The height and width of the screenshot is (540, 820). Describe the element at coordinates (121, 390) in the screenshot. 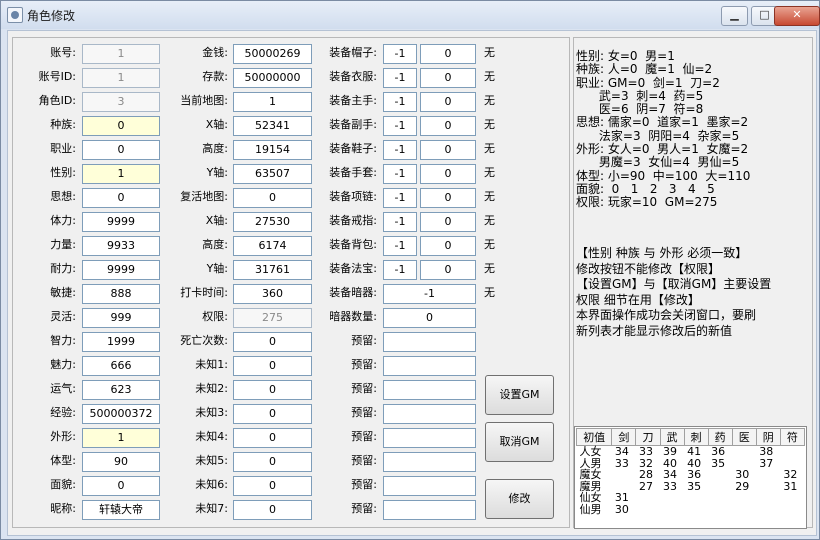

I see `field-input: 623` at that location.